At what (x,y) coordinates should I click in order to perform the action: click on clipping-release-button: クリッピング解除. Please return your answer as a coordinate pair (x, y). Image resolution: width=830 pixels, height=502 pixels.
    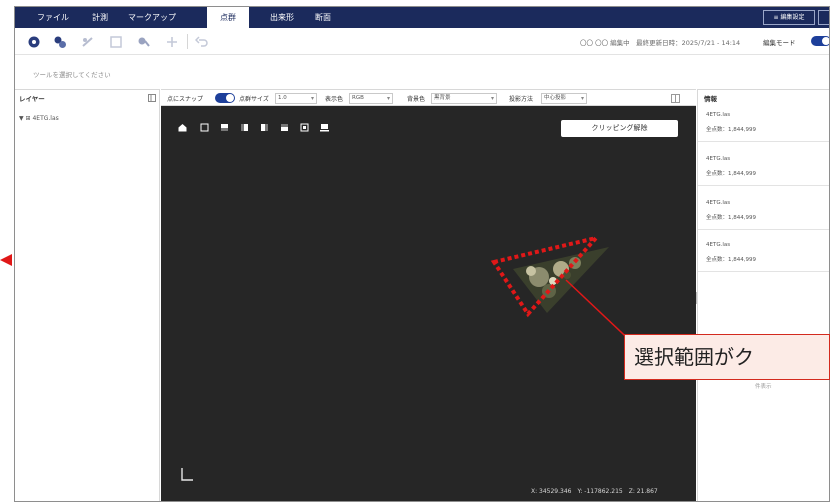
    Looking at the image, I should click on (619, 128).